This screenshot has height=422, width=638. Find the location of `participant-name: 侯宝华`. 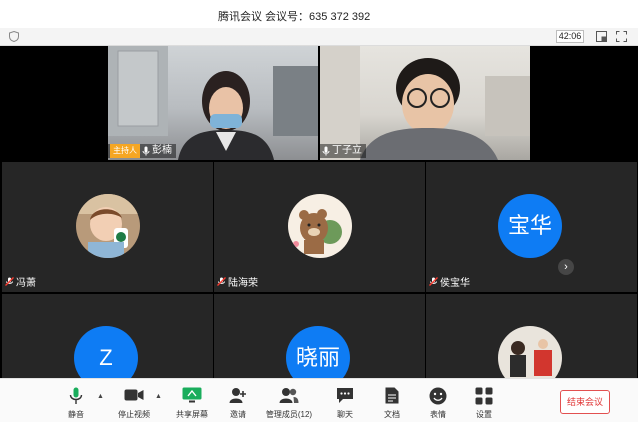

participant-name: 侯宝华 is located at coordinates (455, 283).